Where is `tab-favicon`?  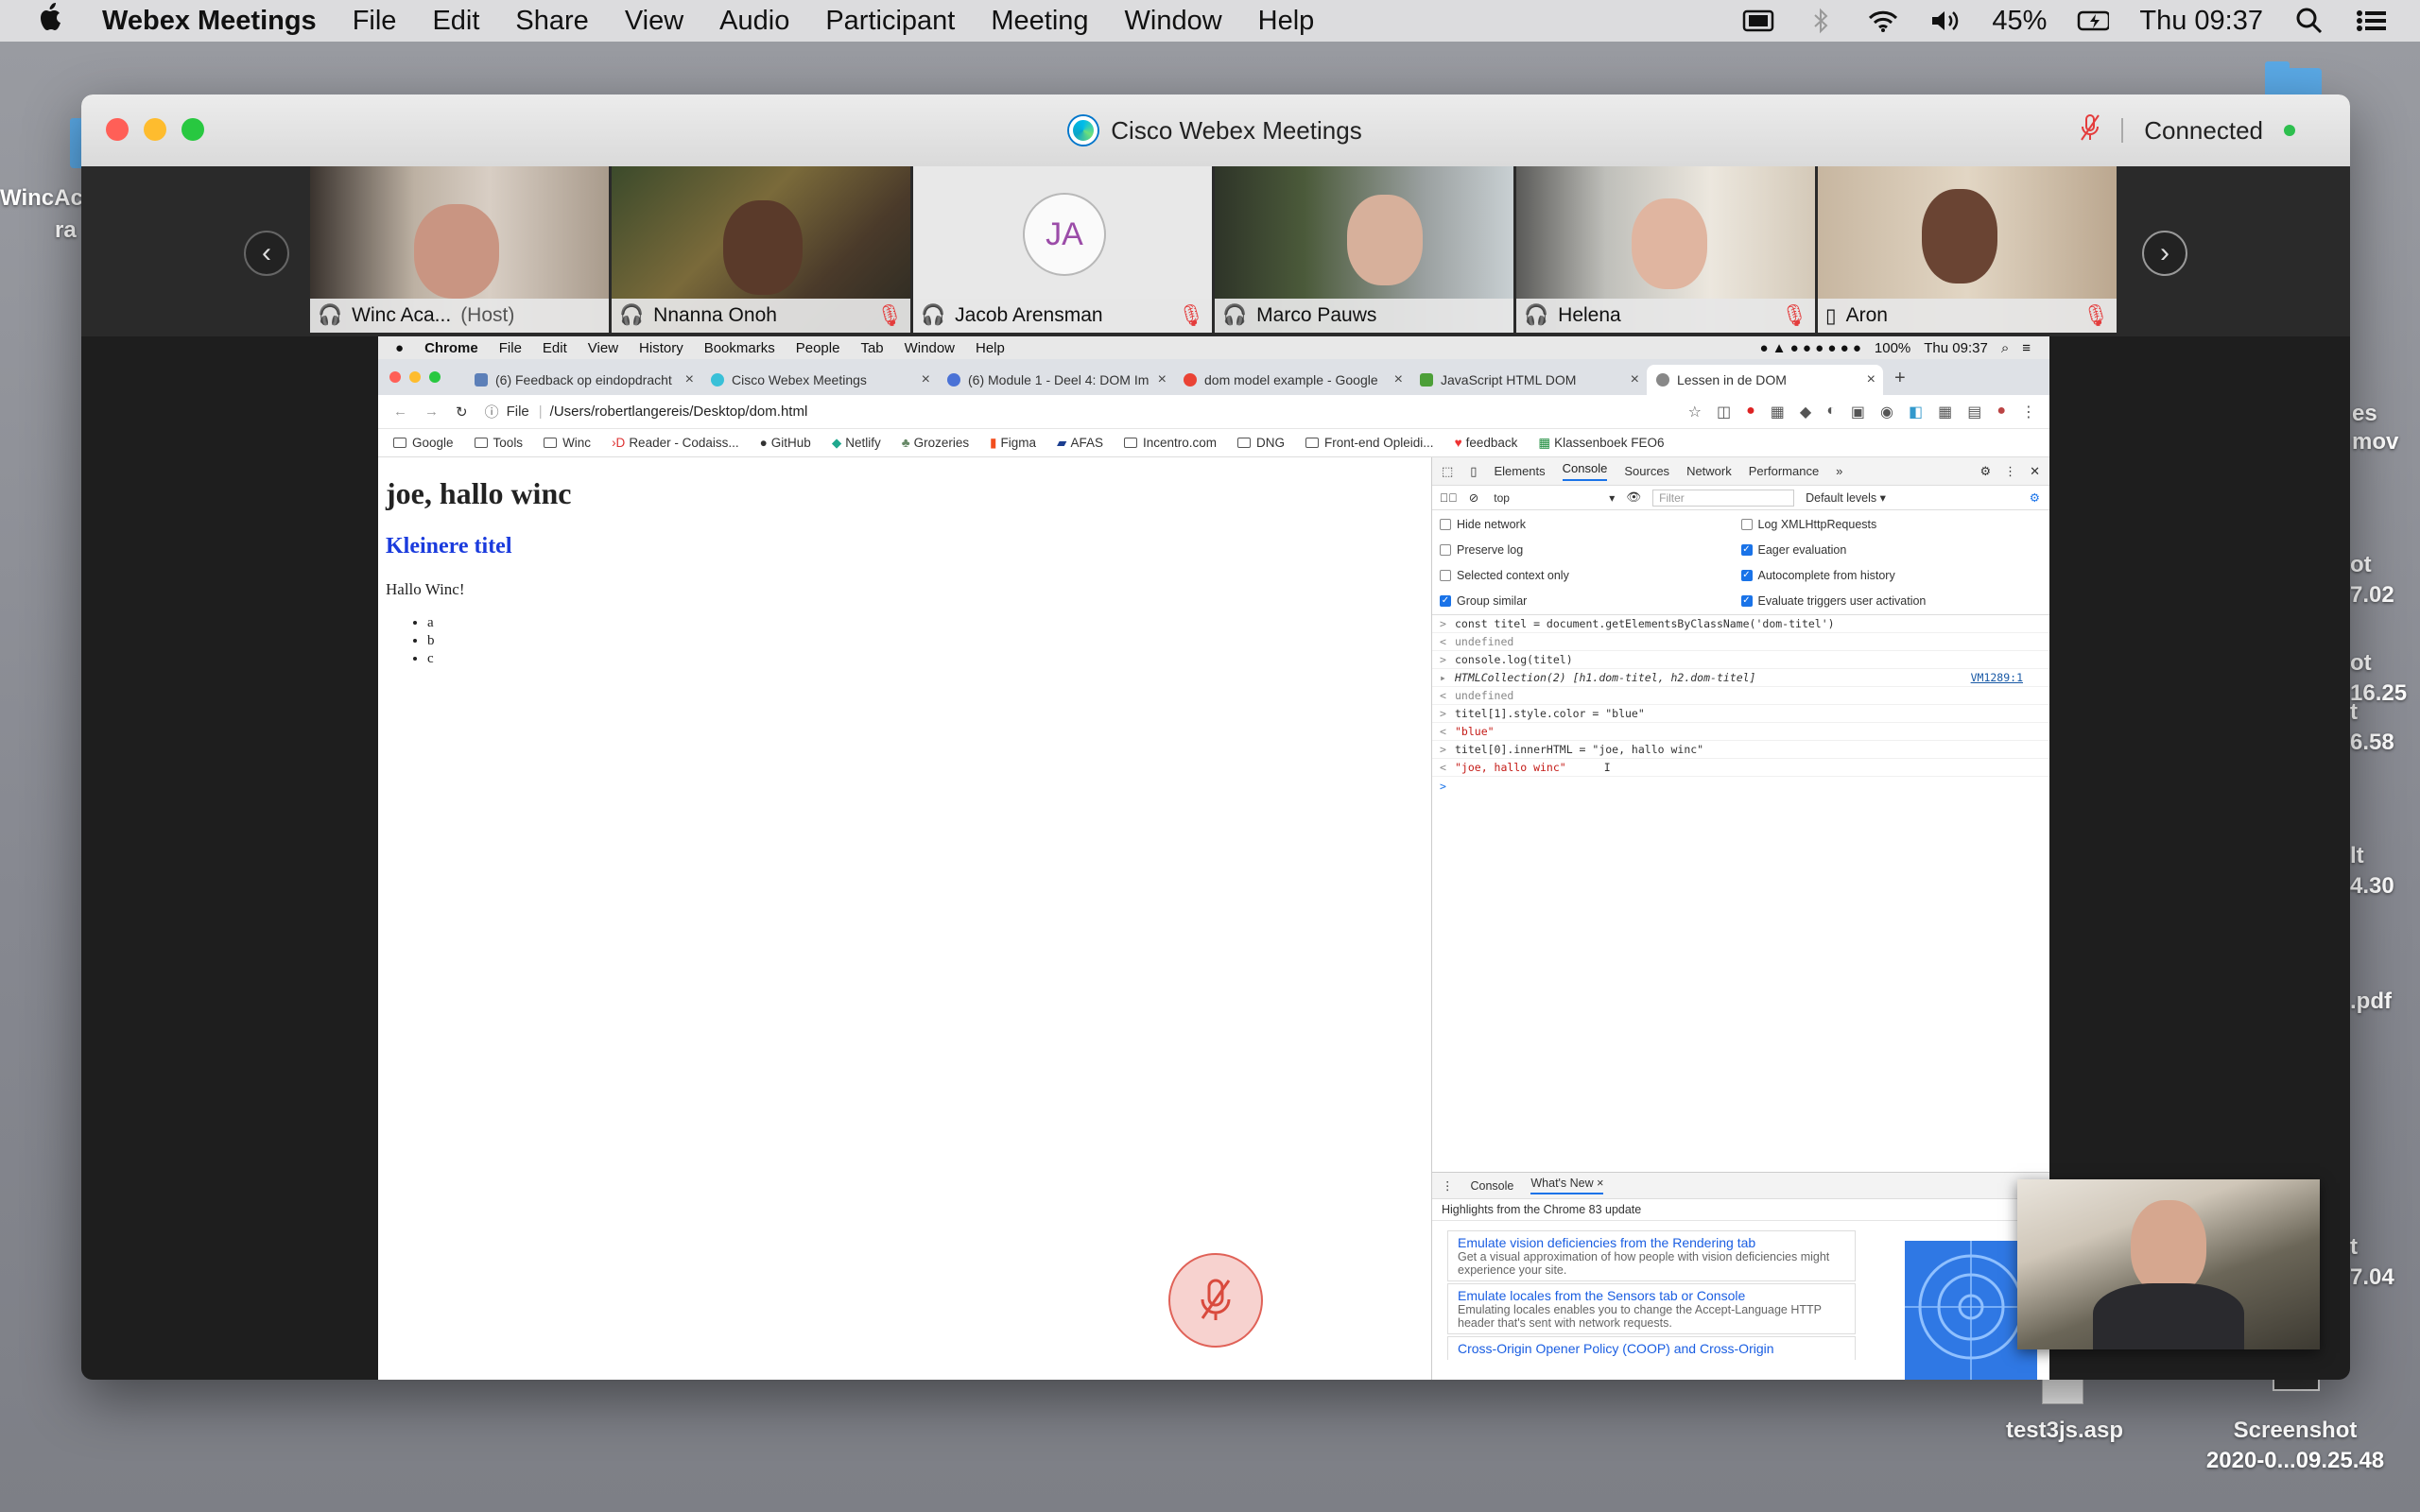
tab-favicon is located at coordinates (1662, 380).